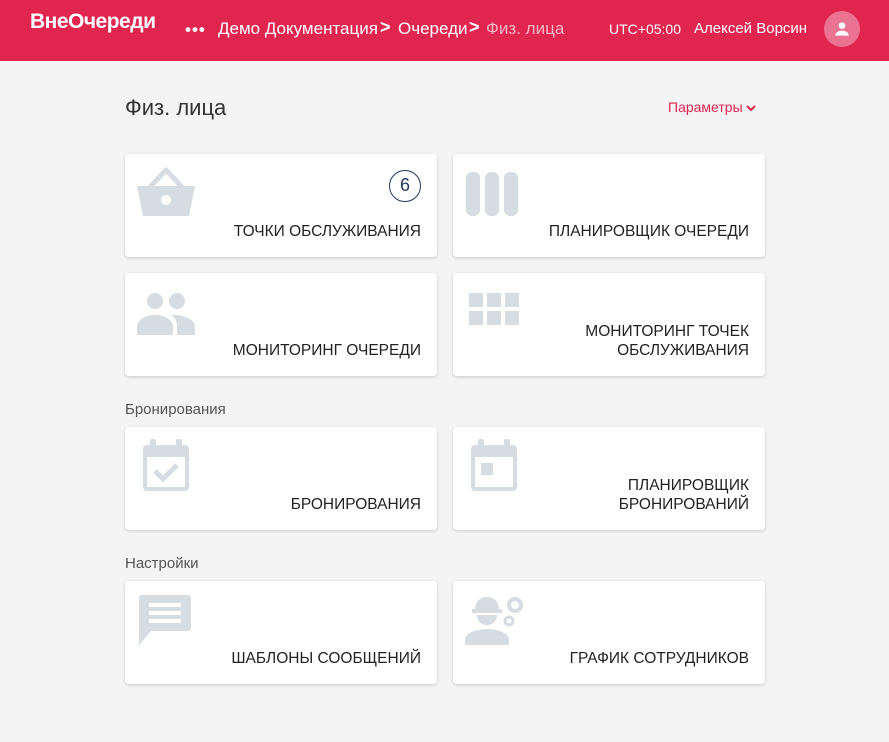  I want to click on card-label: ШАБЛОНЫ СООБЩЕНИЙ, so click(326, 658).